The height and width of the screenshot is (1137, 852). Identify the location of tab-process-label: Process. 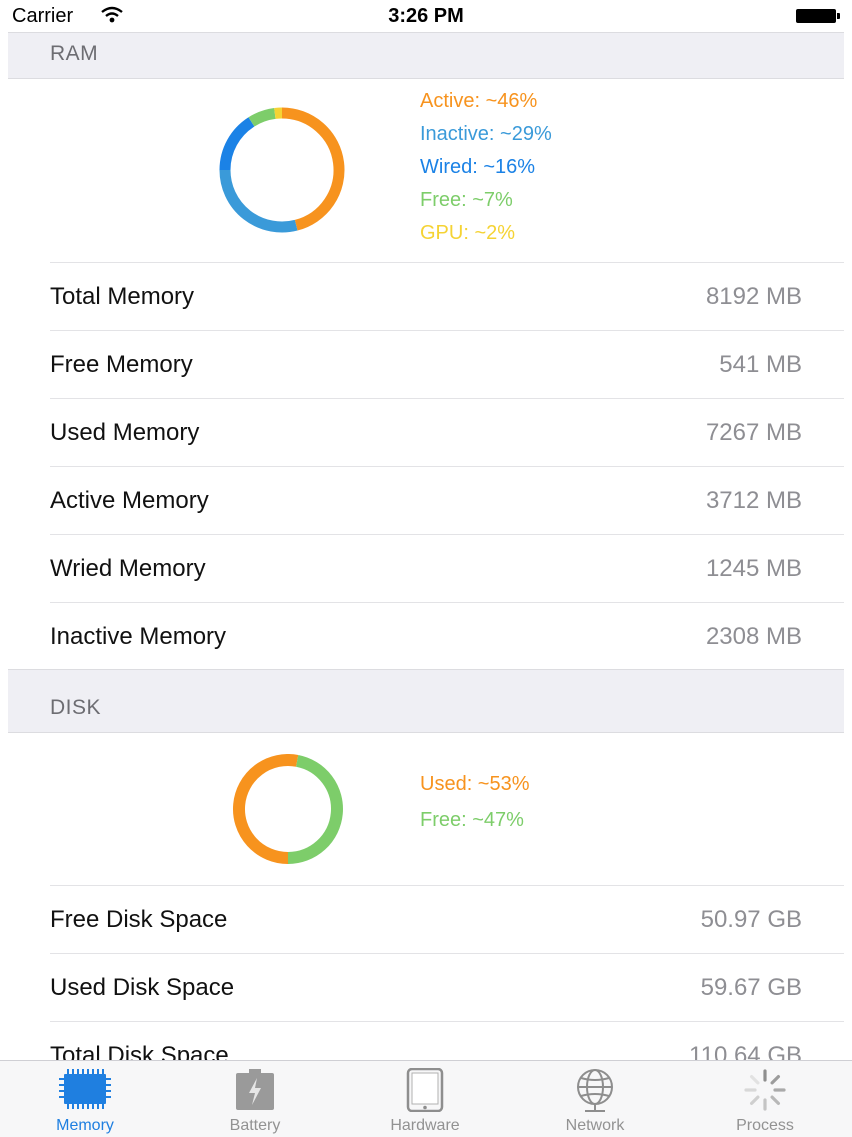
(765, 1126).